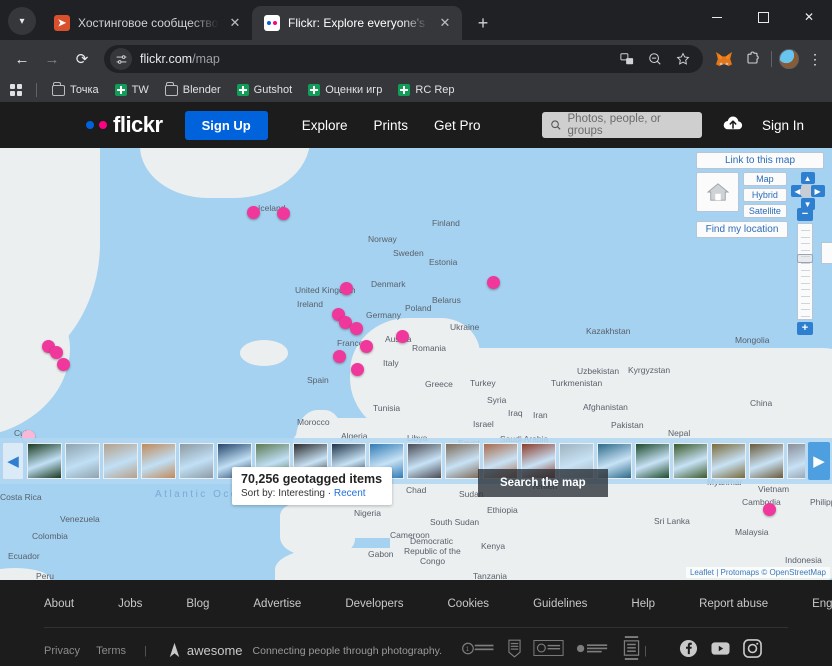 The width and height of the screenshot is (832, 666). What do you see at coordinates (457, 125) in the screenshot?
I see `nav-get-pro: Get Pro` at bounding box center [457, 125].